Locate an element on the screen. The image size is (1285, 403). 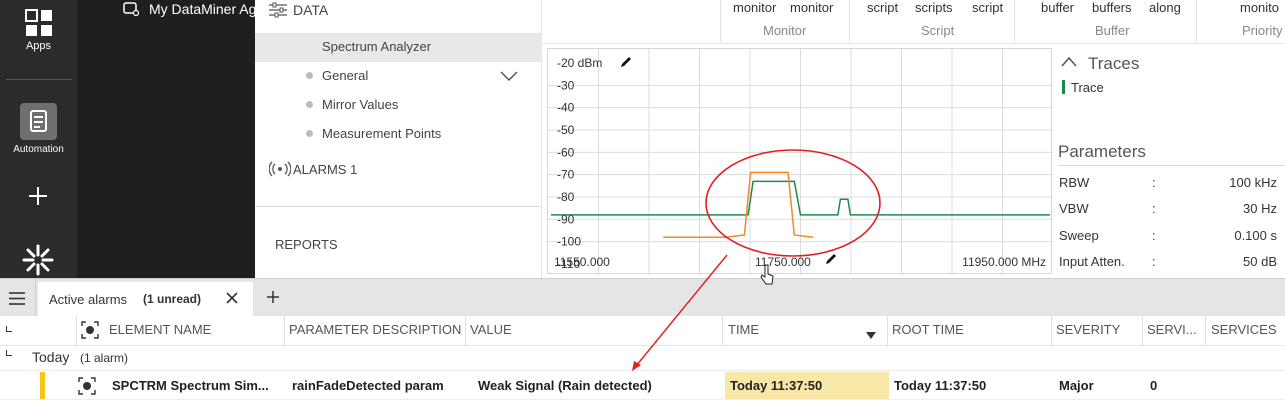
cell-time: Today 11:37:50 is located at coordinates (776, 385).